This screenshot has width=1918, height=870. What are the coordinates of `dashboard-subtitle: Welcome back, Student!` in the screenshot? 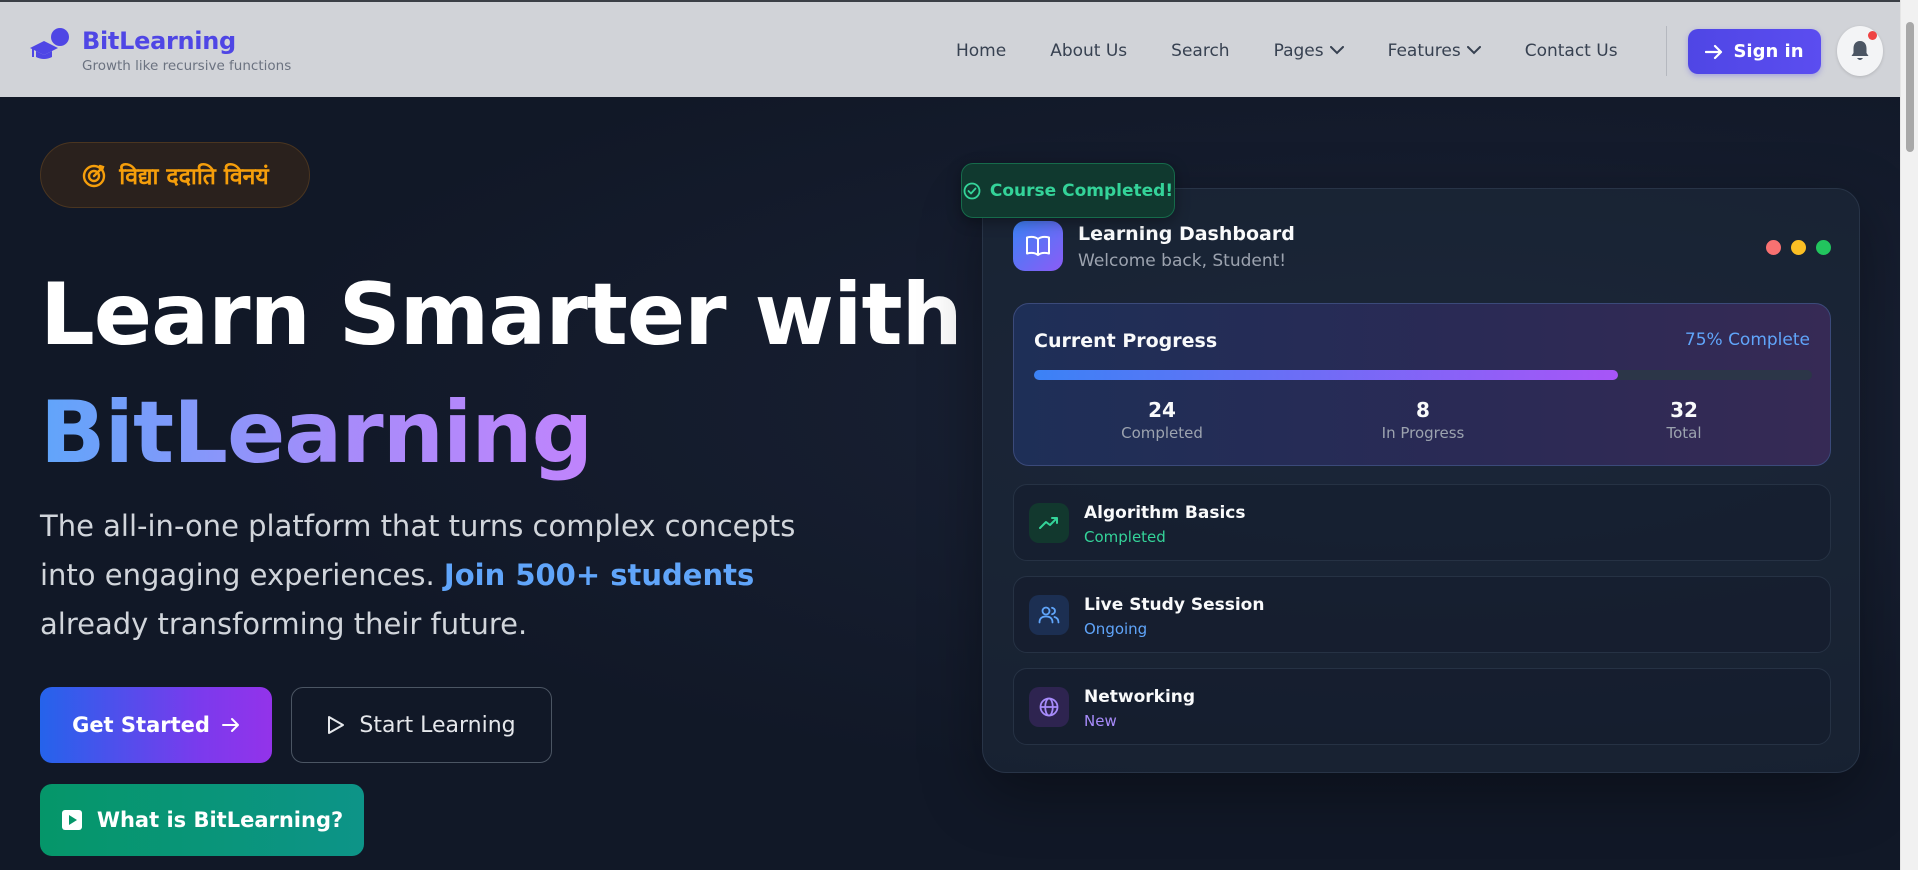 It's located at (1182, 261).